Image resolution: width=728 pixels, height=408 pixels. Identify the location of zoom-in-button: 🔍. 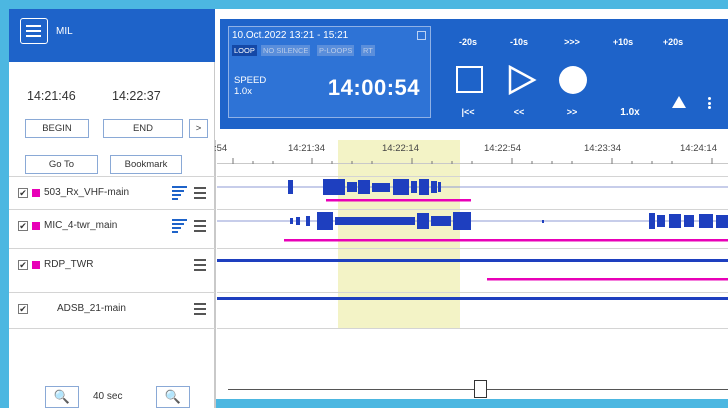
(62, 397).